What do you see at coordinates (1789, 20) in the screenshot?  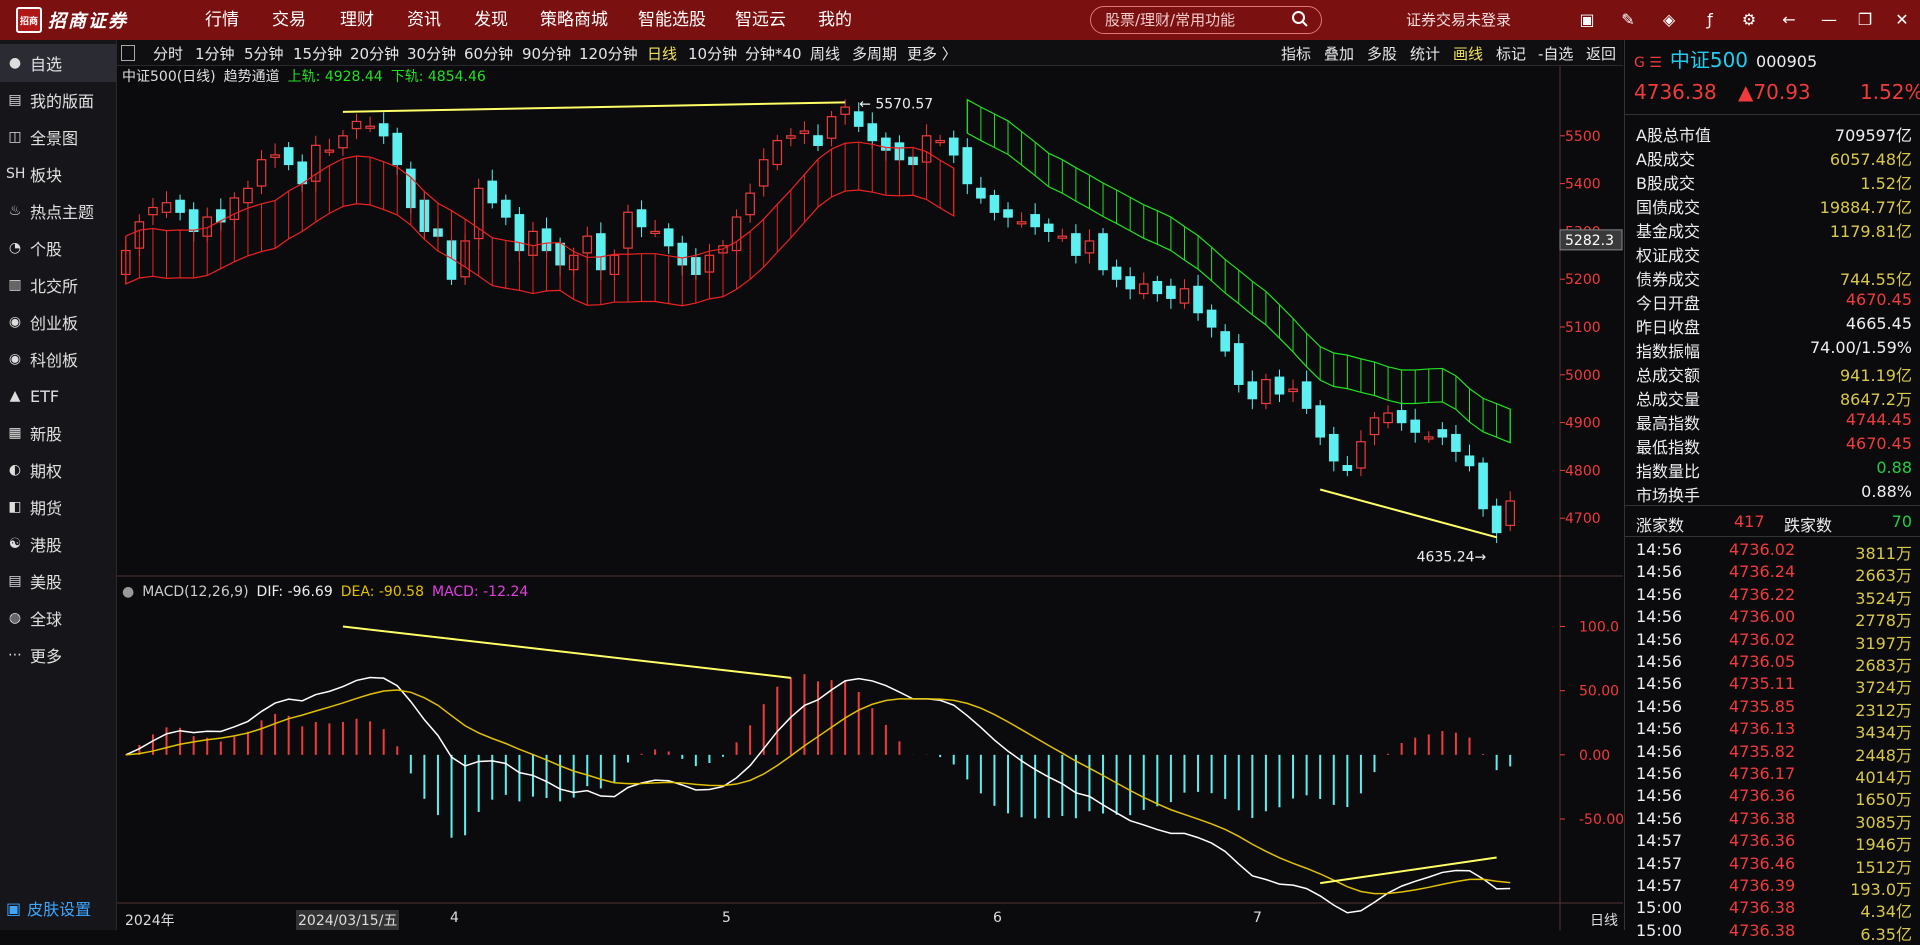 I see `back-icon: ←` at bounding box center [1789, 20].